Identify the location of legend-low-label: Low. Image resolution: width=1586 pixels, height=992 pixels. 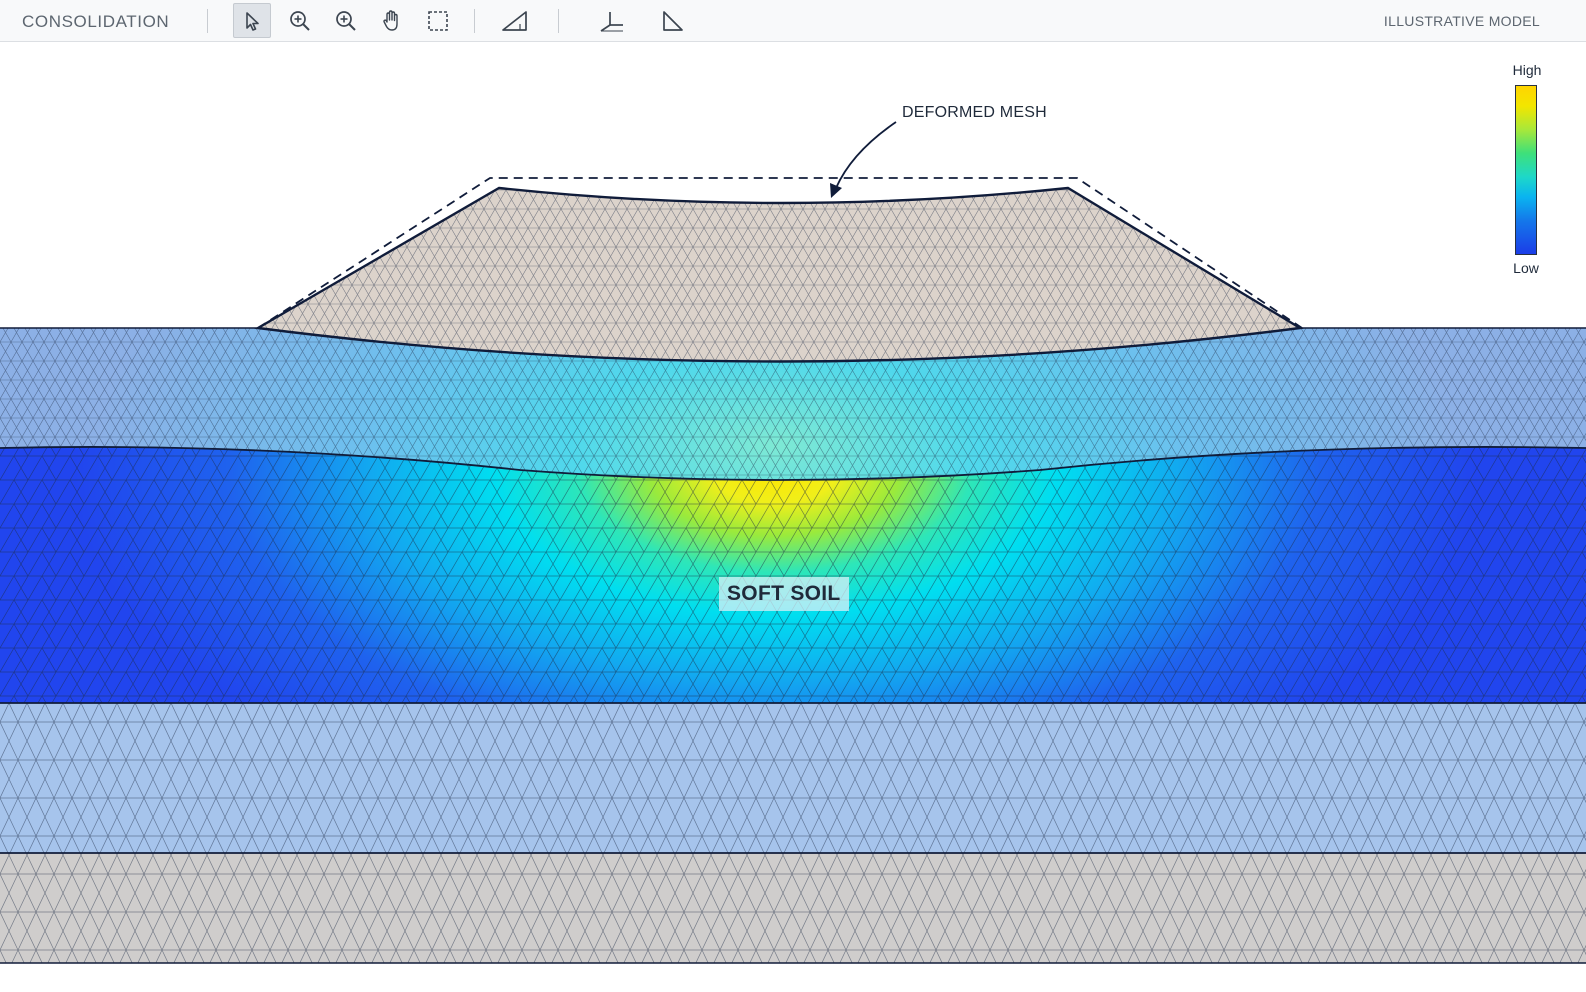
(1526, 268).